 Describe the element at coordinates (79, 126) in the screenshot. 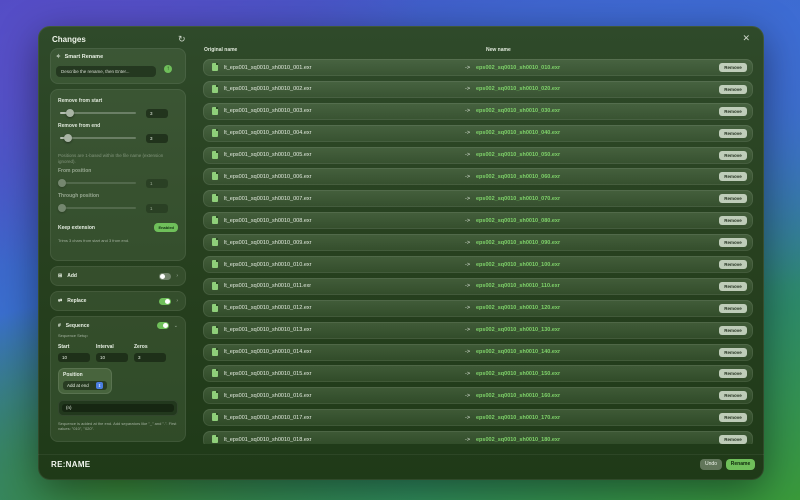

I see `remove-end-label: Remove from end` at that location.